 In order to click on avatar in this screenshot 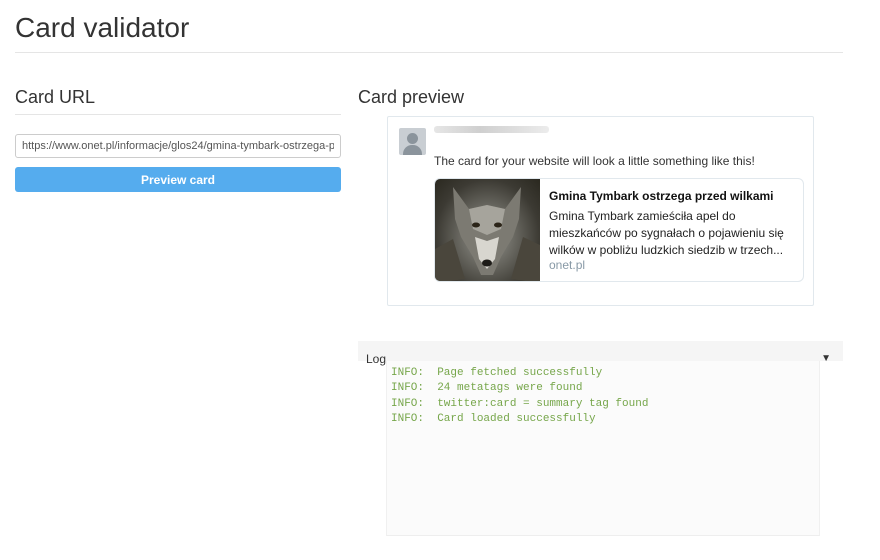, I will do `click(412, 141)`.